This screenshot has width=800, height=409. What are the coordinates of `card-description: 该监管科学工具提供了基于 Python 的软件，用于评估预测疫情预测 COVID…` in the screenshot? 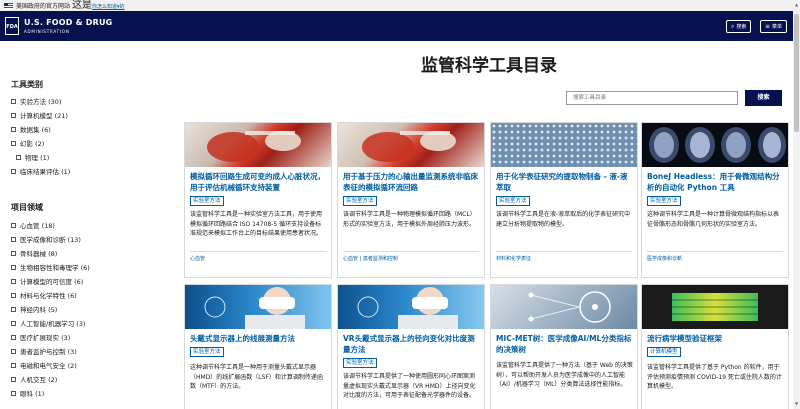 It's located at (714, 377).